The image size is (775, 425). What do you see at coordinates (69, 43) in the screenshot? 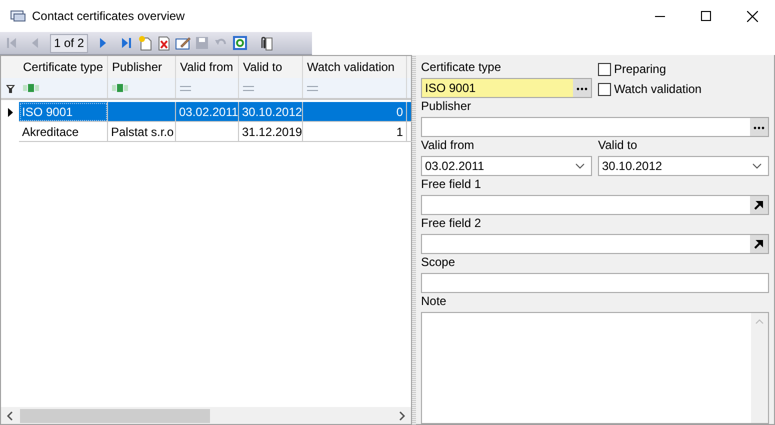
I see `record-counter: 1 of 2` at bounding box center [69, 43].